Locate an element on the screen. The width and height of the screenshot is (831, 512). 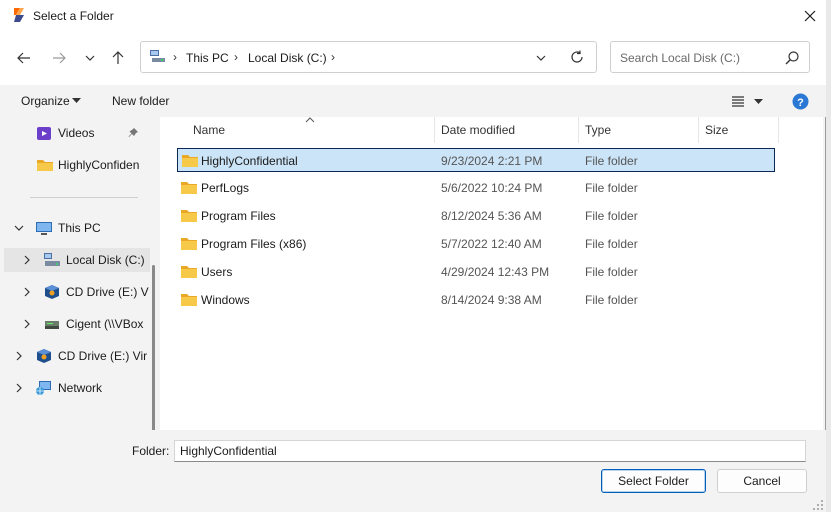
column-header-date: Date modified is located at coordinates (506, 130).